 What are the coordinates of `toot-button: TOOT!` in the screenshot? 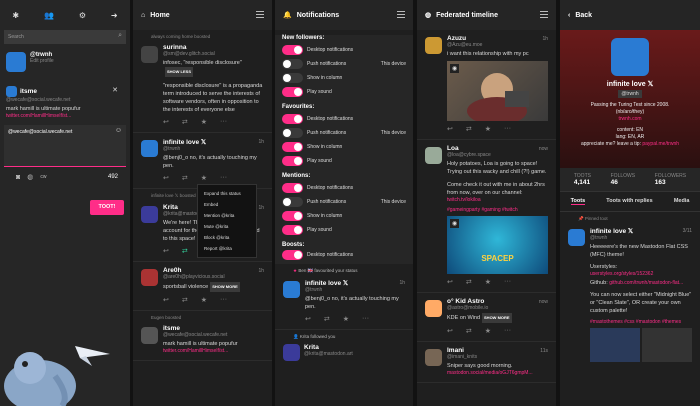 It's located at (107, 207).